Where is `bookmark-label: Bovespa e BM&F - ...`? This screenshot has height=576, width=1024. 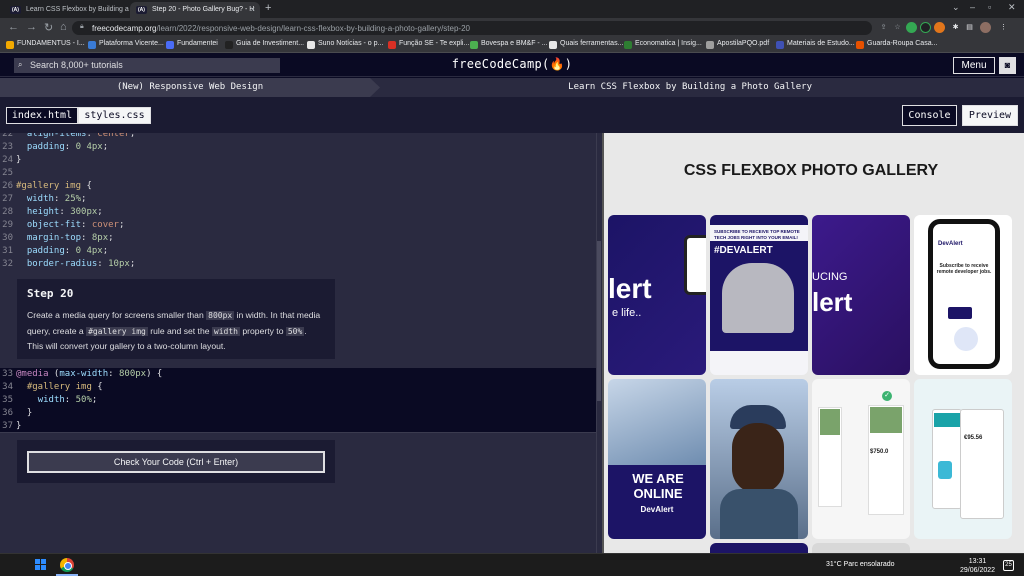
bookmark-label: Bovespa e BM&F - ... is located at coordinates (514, 43).